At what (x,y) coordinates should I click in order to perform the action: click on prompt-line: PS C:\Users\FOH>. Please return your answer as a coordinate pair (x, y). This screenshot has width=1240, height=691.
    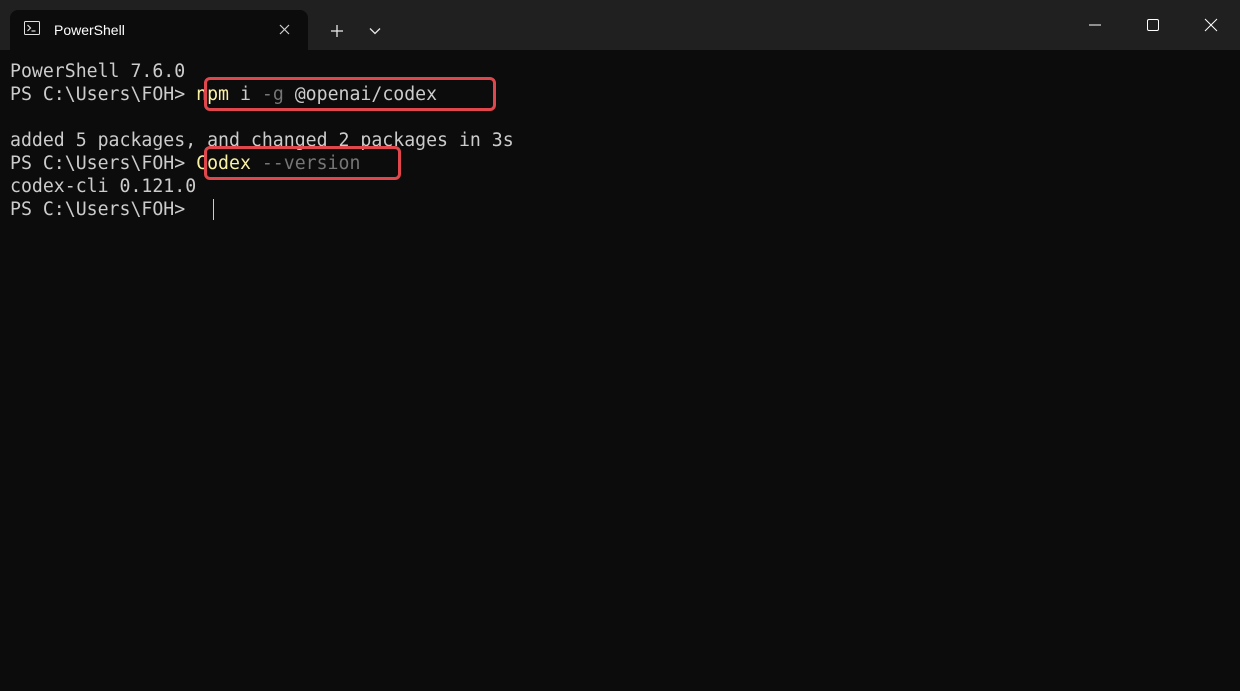
    Looking at the image, I should click on (103, 209).